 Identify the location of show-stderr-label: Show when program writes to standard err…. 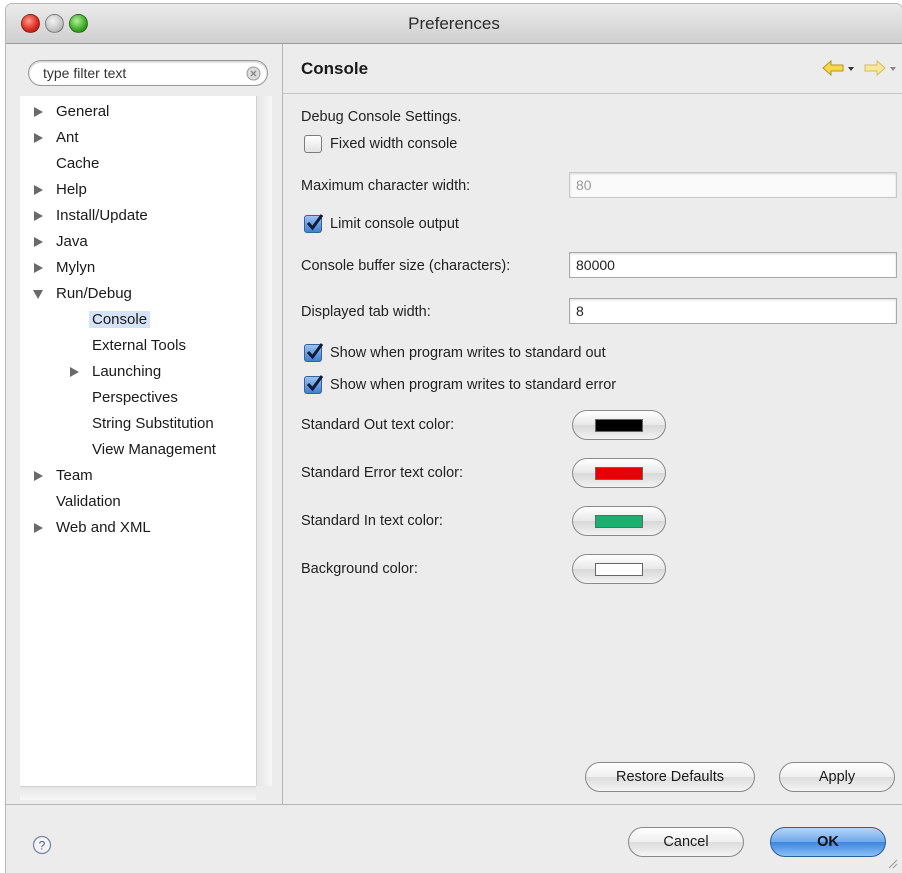
(473, 385).